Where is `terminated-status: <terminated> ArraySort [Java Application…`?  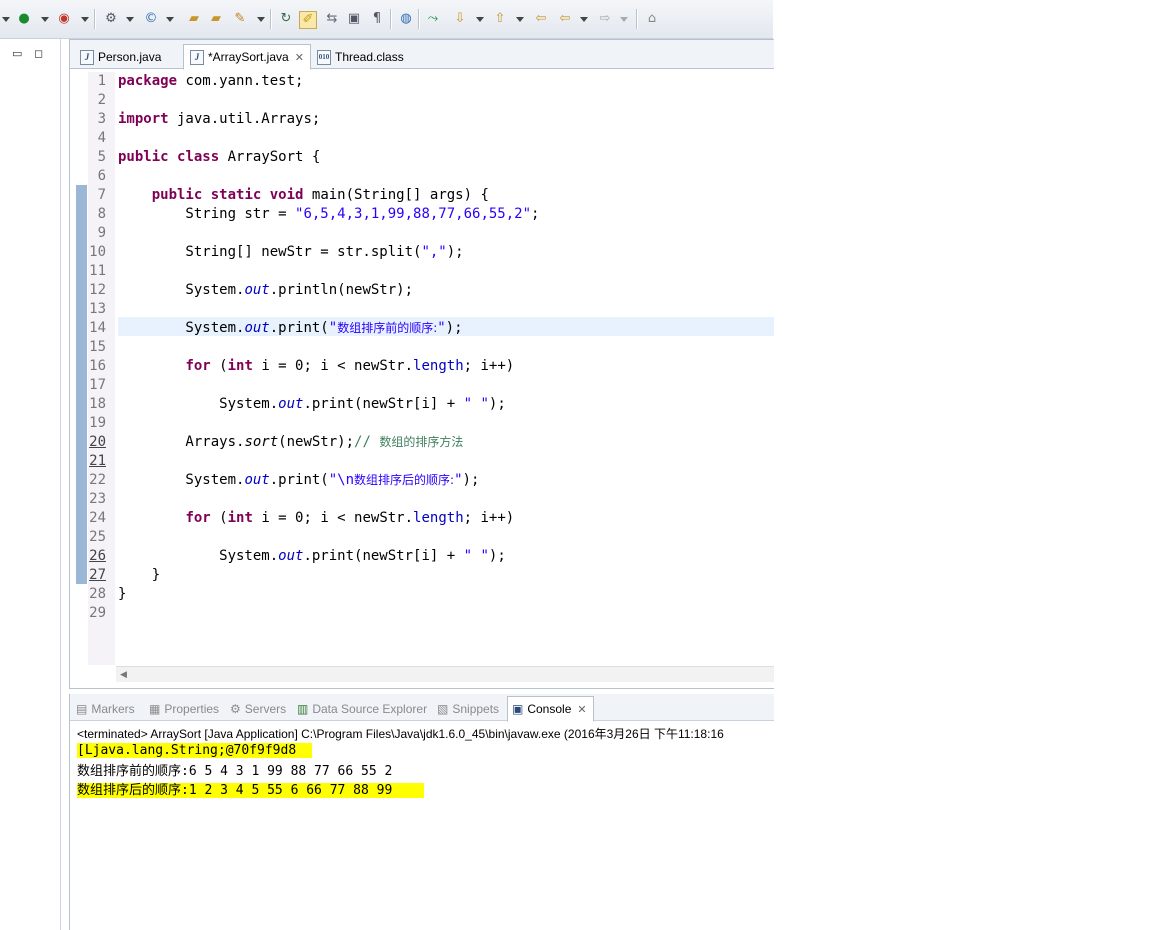
terminated-status: <terminated> ArraySort [Java Application… is located at coordinates (400, 734).